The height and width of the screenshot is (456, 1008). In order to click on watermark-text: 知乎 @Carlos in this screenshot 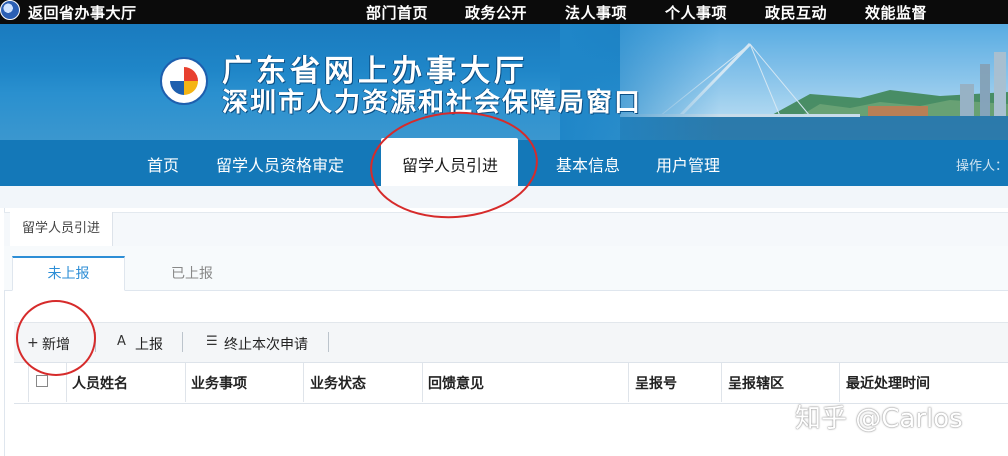, I will do `click(879, 419)`.